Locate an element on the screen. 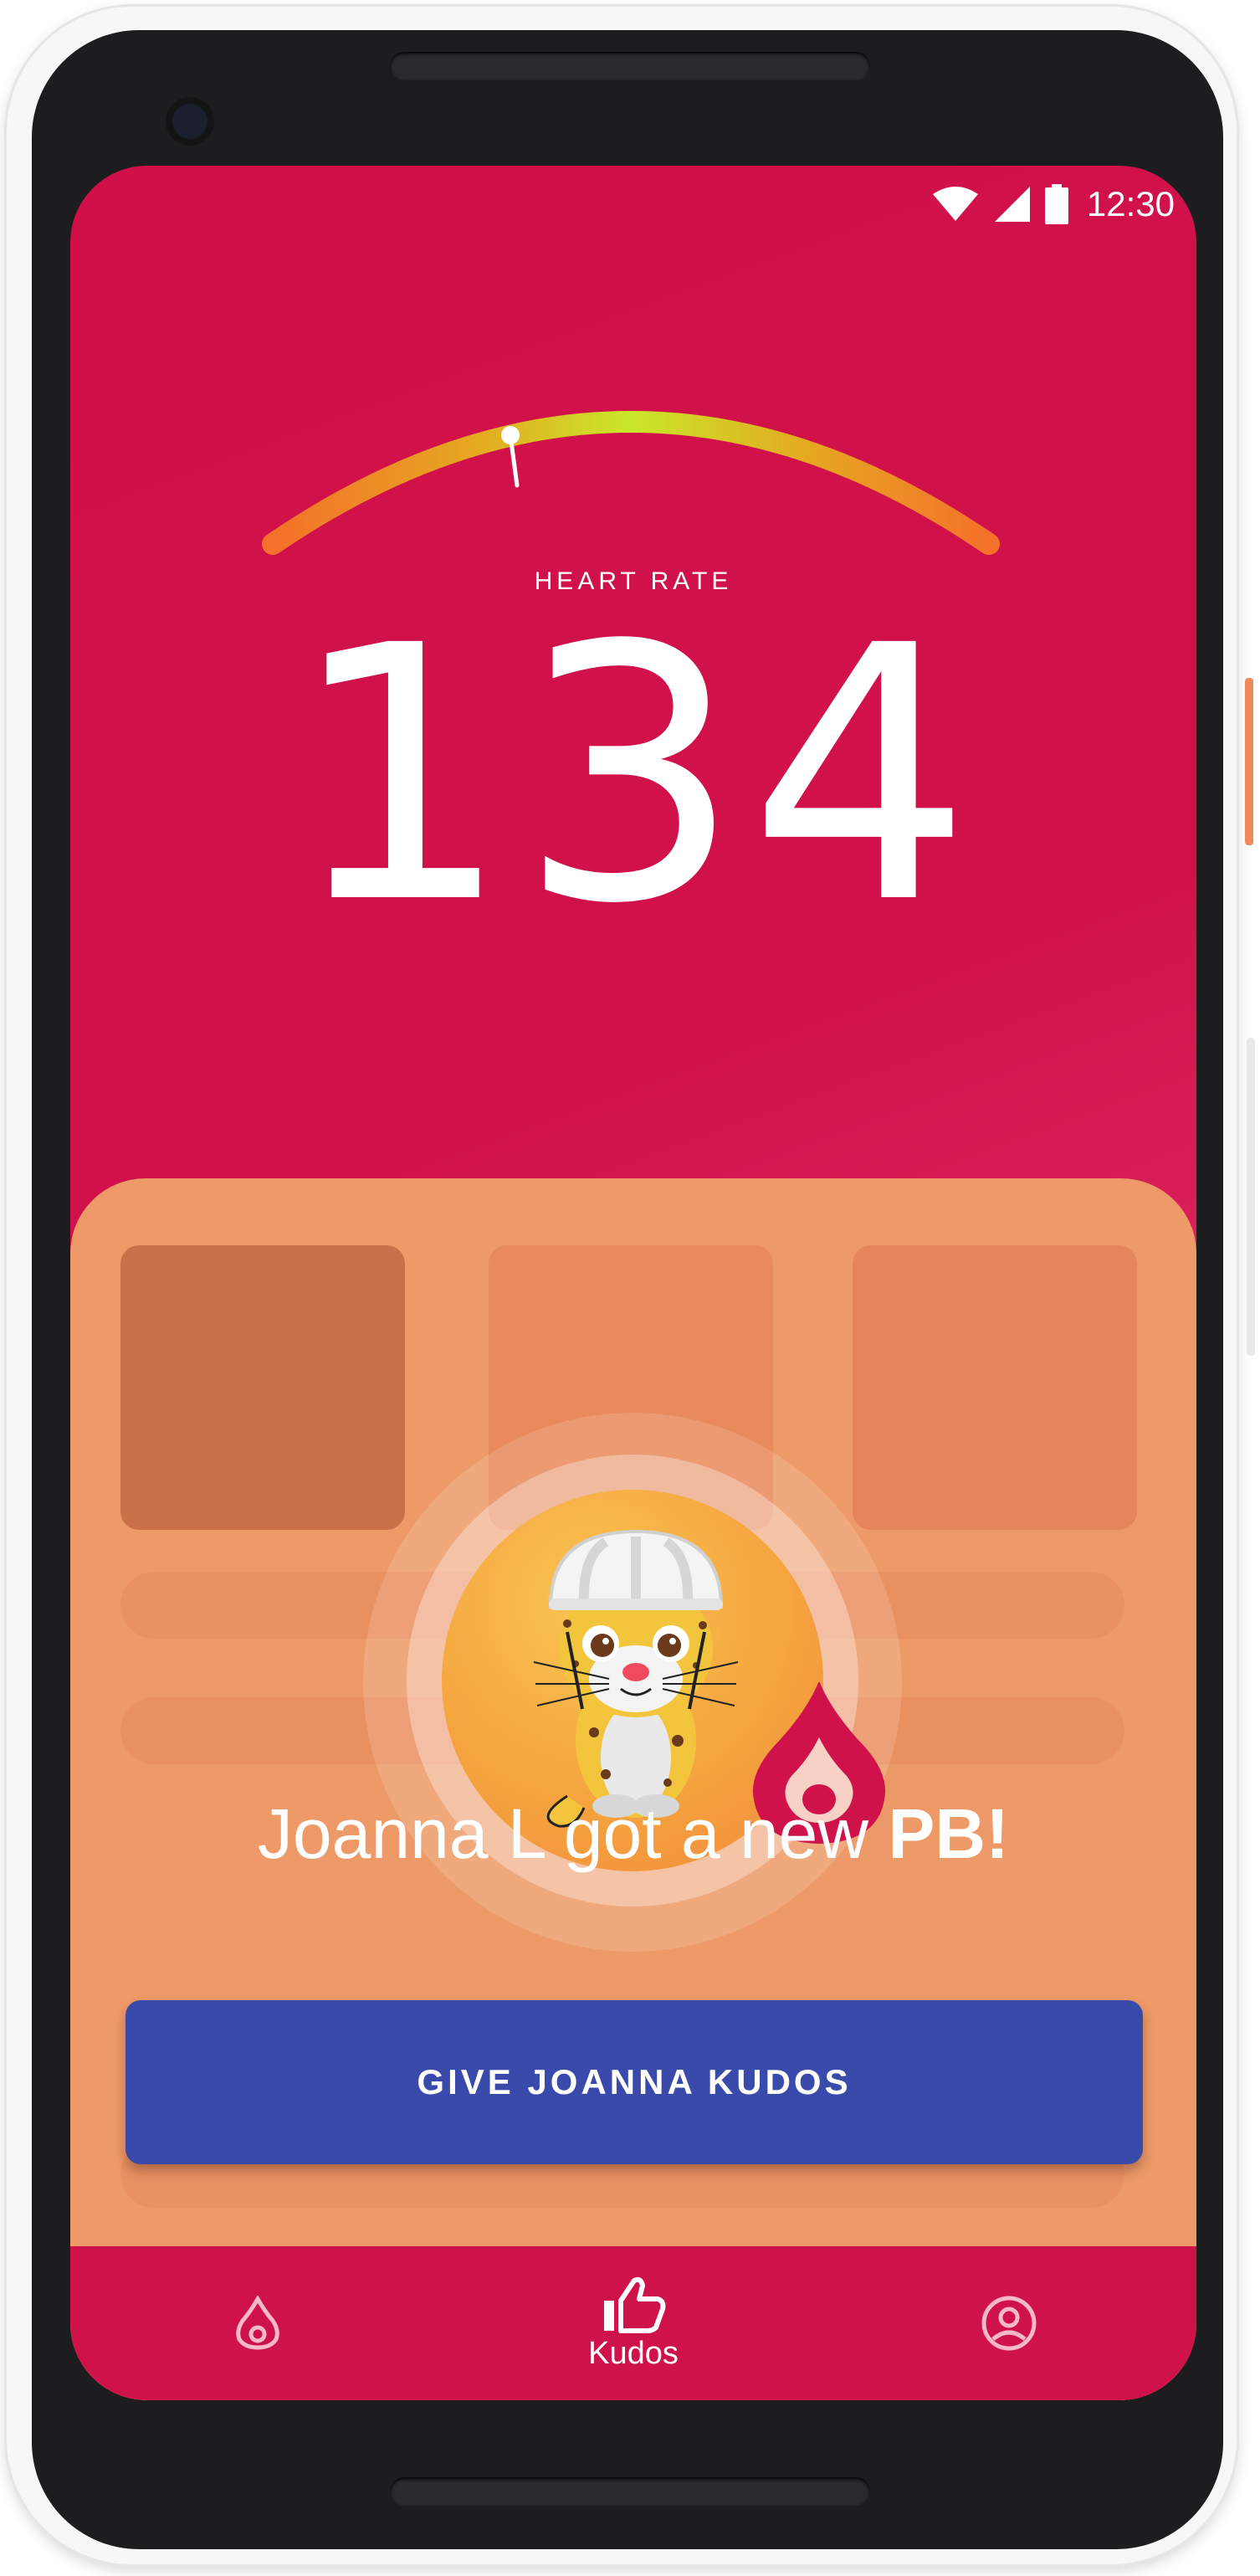 Image resolution: width=1260 pixels, height=2576 pixels. pb-message-emphasis: PB! is located at coordinates (949, 1833).